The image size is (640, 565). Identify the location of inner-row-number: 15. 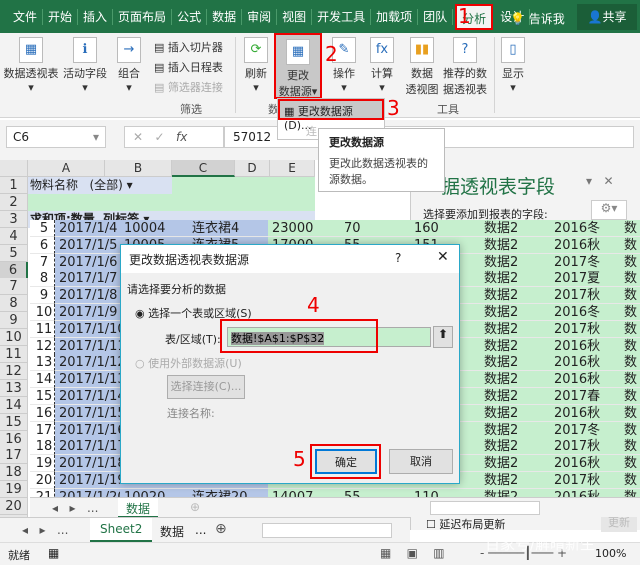
(42, 396).